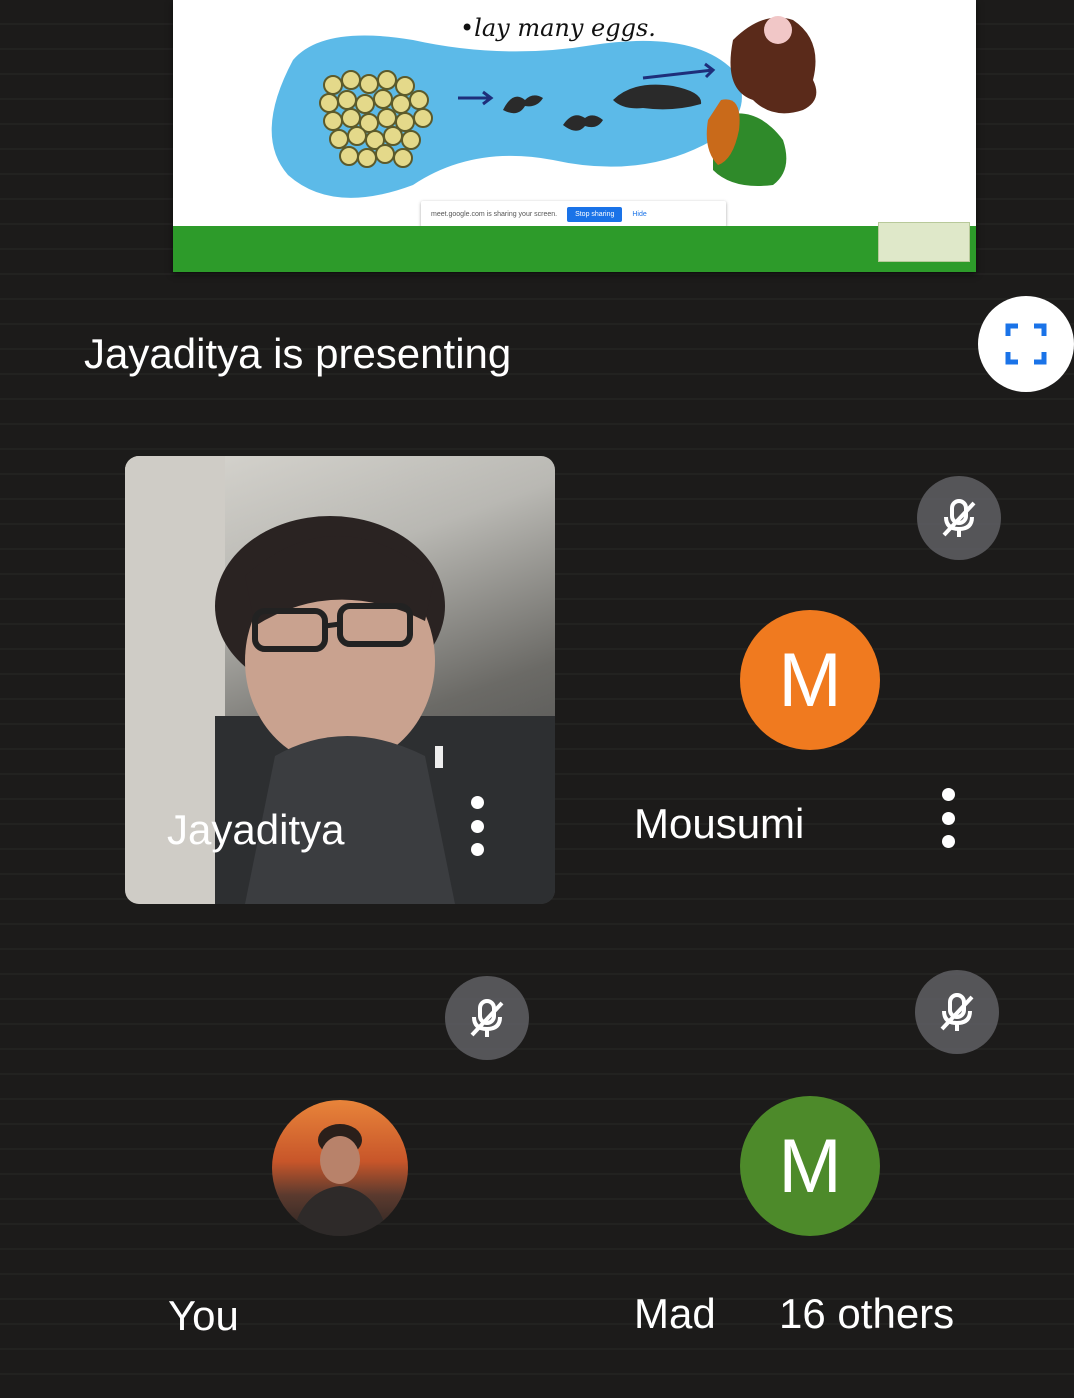  What do you see at coordinates (298, 353) in the screenshot?
I see `presenting-label: Jayaditya is presenting` at bounding box center [298, 353].